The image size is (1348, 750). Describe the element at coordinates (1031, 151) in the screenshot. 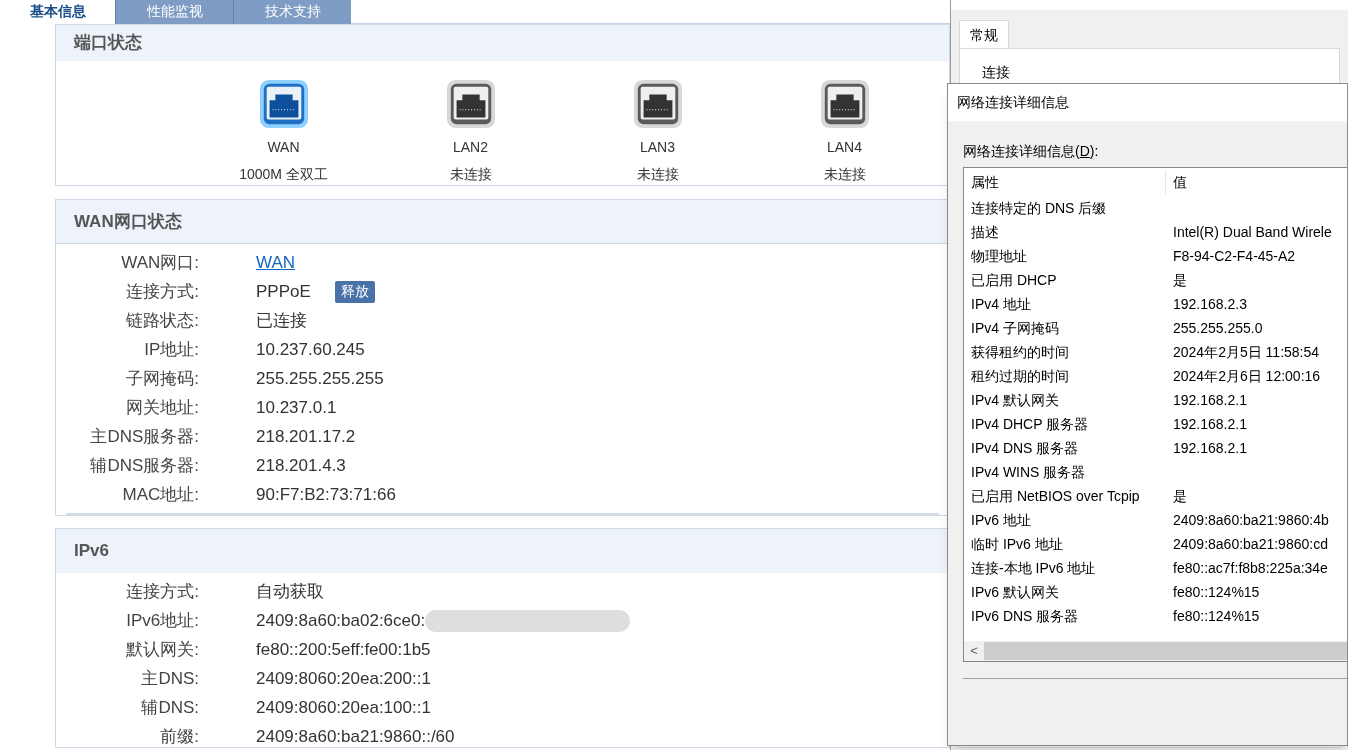

I see `list-label: 网络连接详细信息(D):` at that location.